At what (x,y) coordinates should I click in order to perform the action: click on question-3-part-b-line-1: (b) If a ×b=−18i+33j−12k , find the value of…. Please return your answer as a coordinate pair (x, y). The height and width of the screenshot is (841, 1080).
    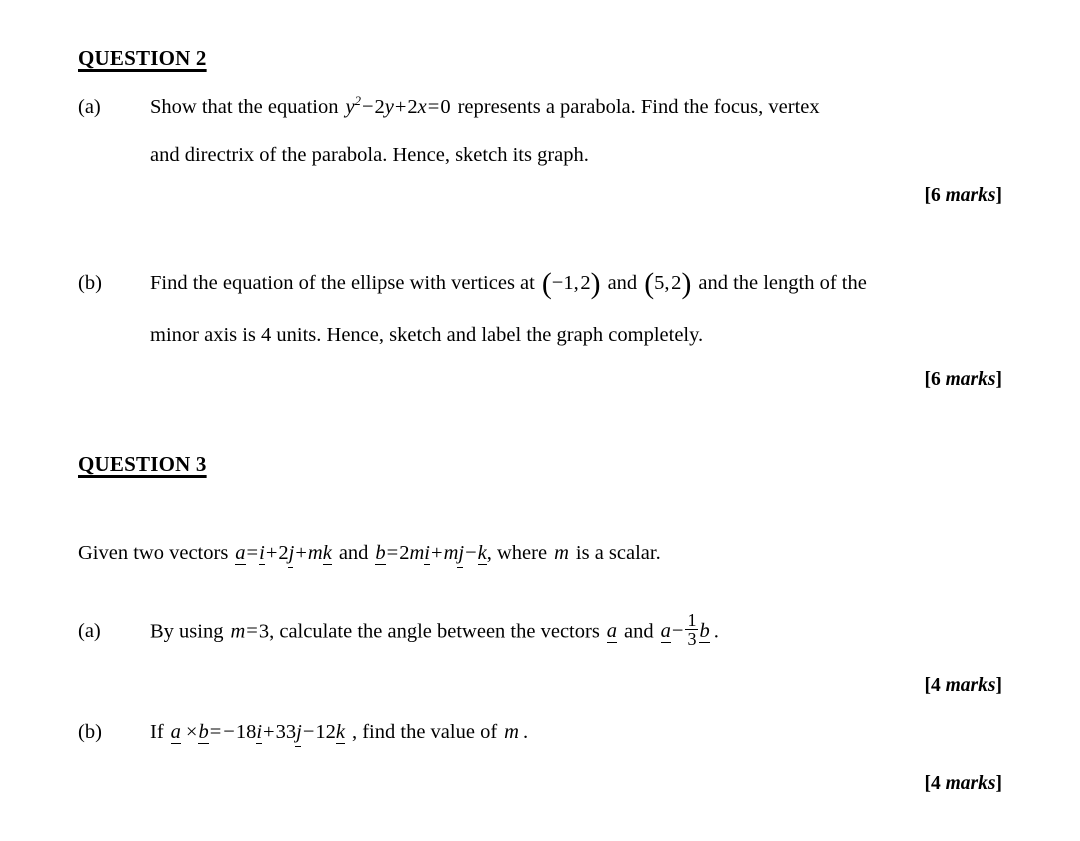
    Looking at the image, I should click on (303, 733).